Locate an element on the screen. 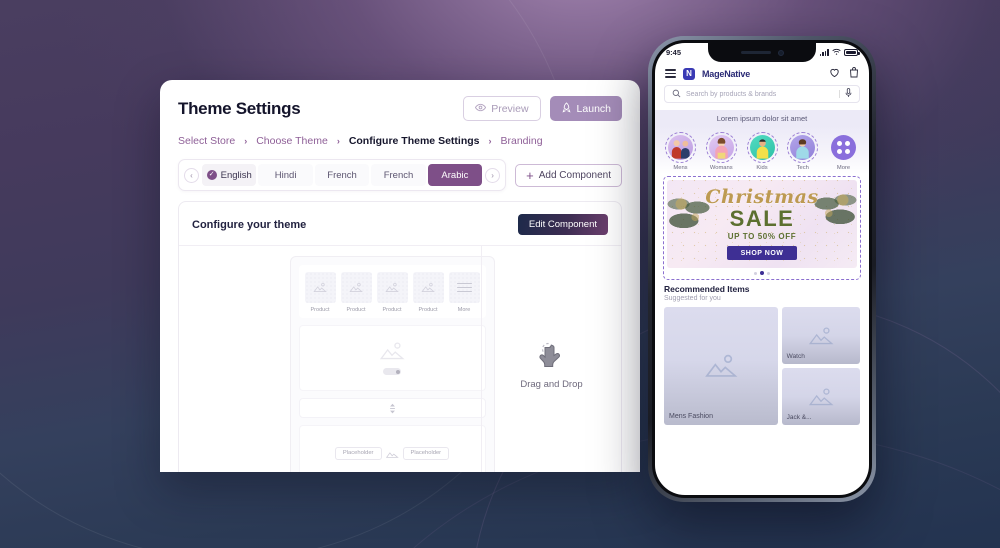  search-divider is located at coordinates (839, 94).